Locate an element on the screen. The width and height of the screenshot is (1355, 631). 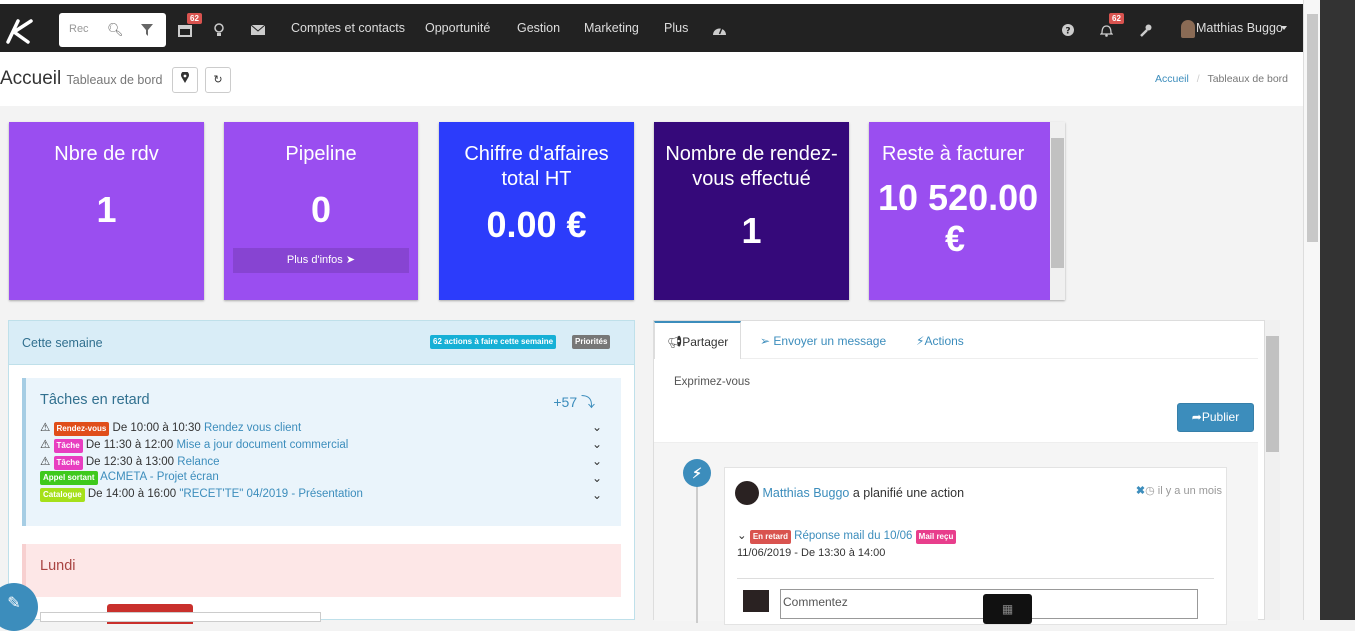
bell-icon is located at coordinates (1106, 30).